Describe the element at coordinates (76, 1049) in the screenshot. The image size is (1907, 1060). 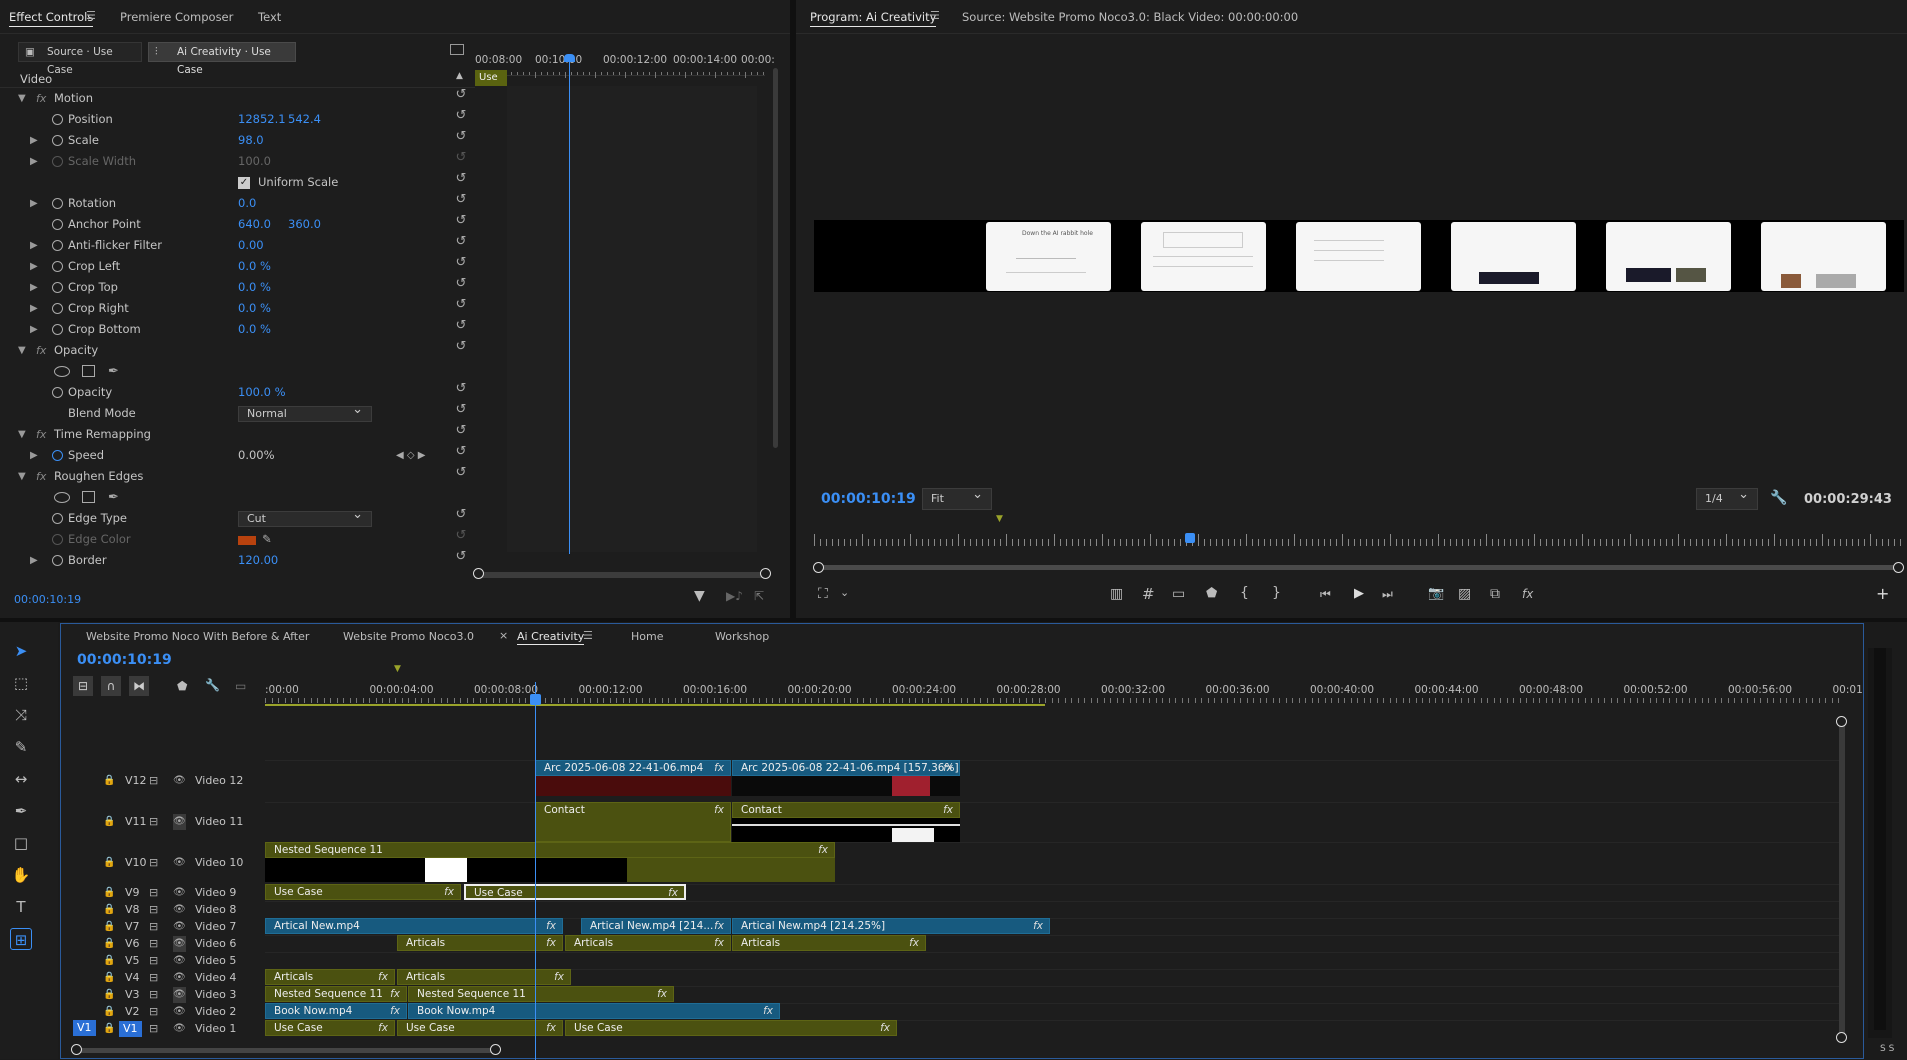
I see `timeline-hscroll-left` at that location.